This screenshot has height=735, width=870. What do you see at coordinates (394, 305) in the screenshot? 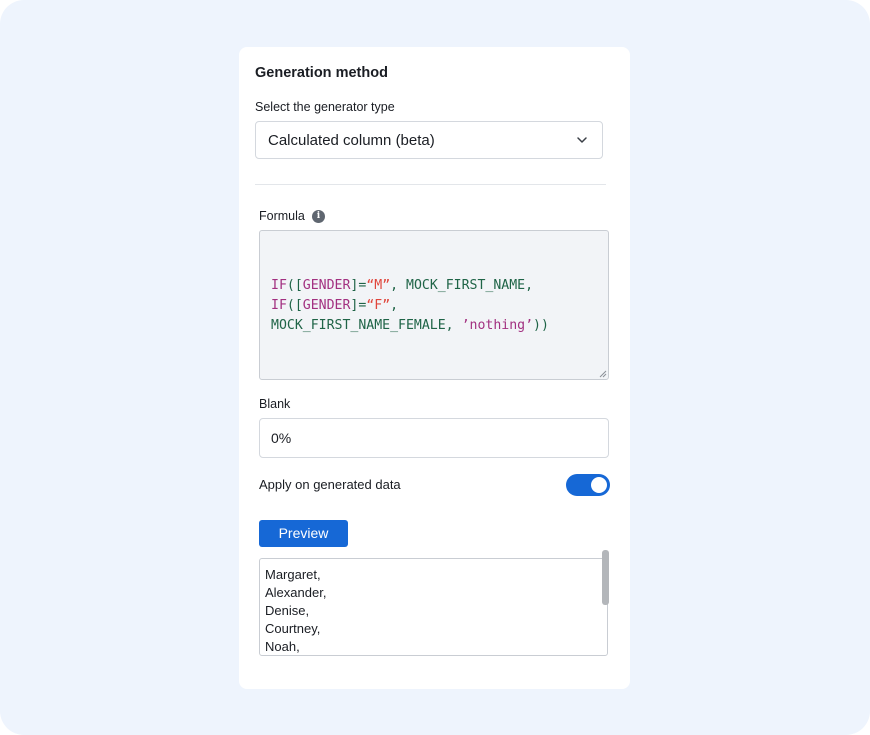
I see `formula-token: ,` at bounding box center [394, 305].